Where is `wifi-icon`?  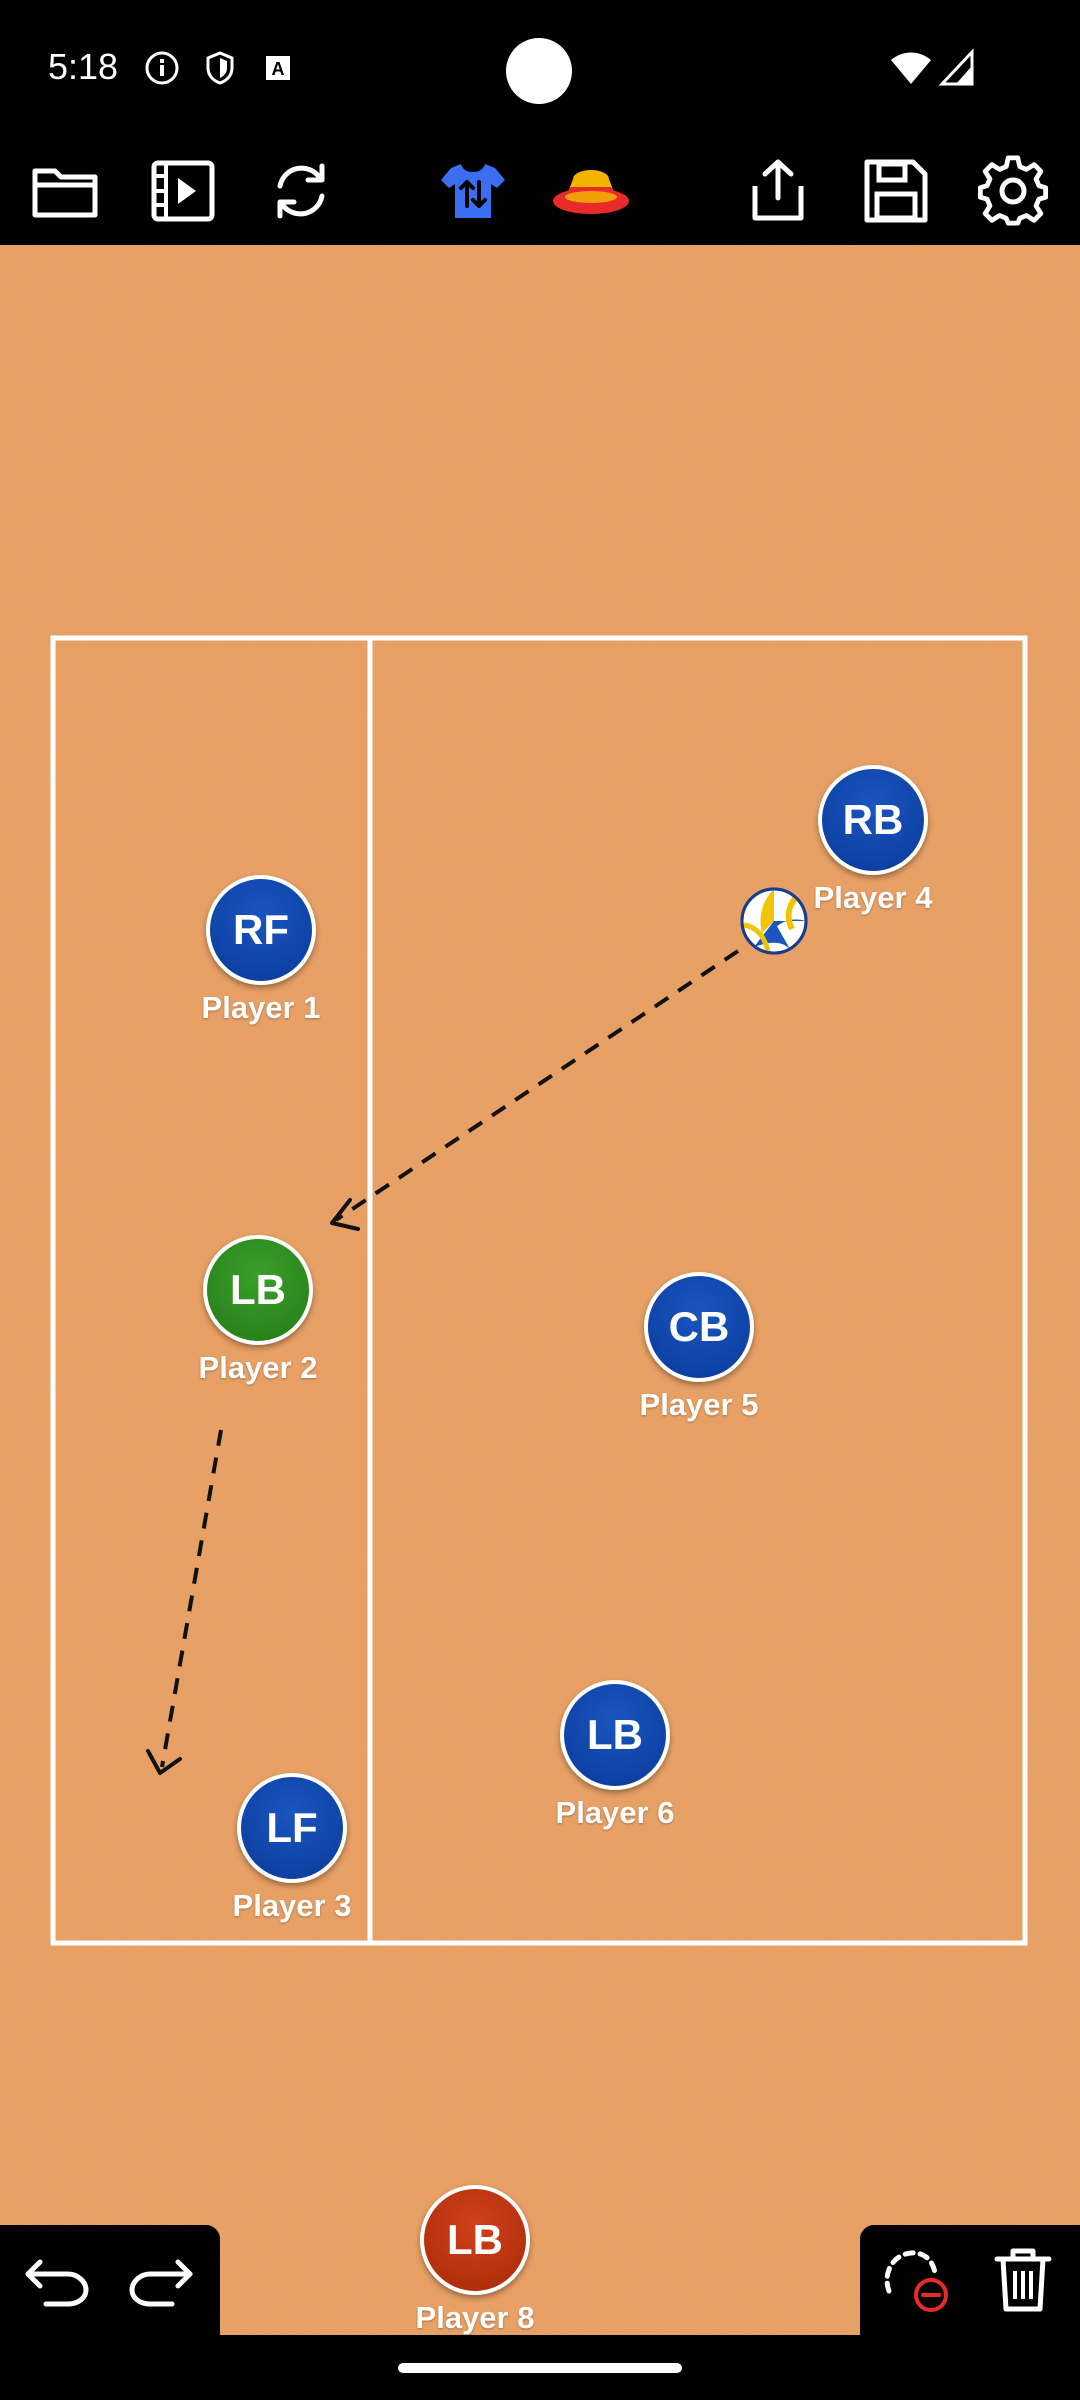 wifi-icon is located at coordinates (911, 68).